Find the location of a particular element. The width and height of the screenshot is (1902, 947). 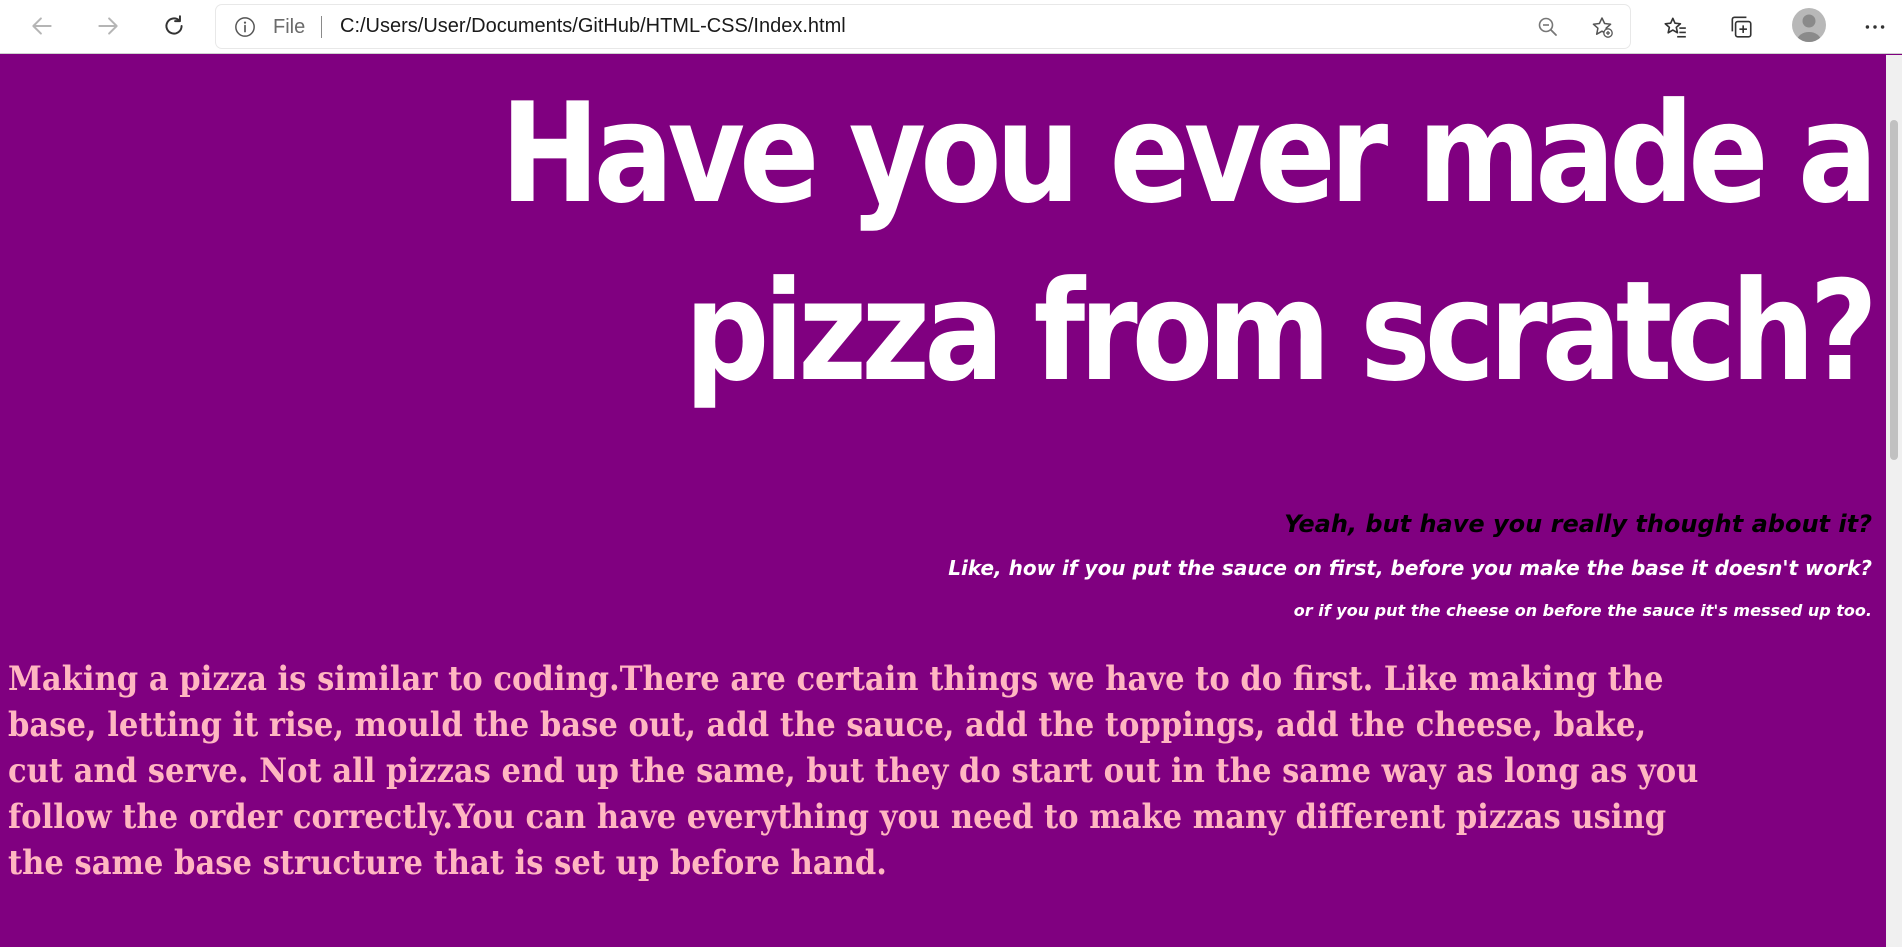

collections-icon is located at coordinates (1741, 27).